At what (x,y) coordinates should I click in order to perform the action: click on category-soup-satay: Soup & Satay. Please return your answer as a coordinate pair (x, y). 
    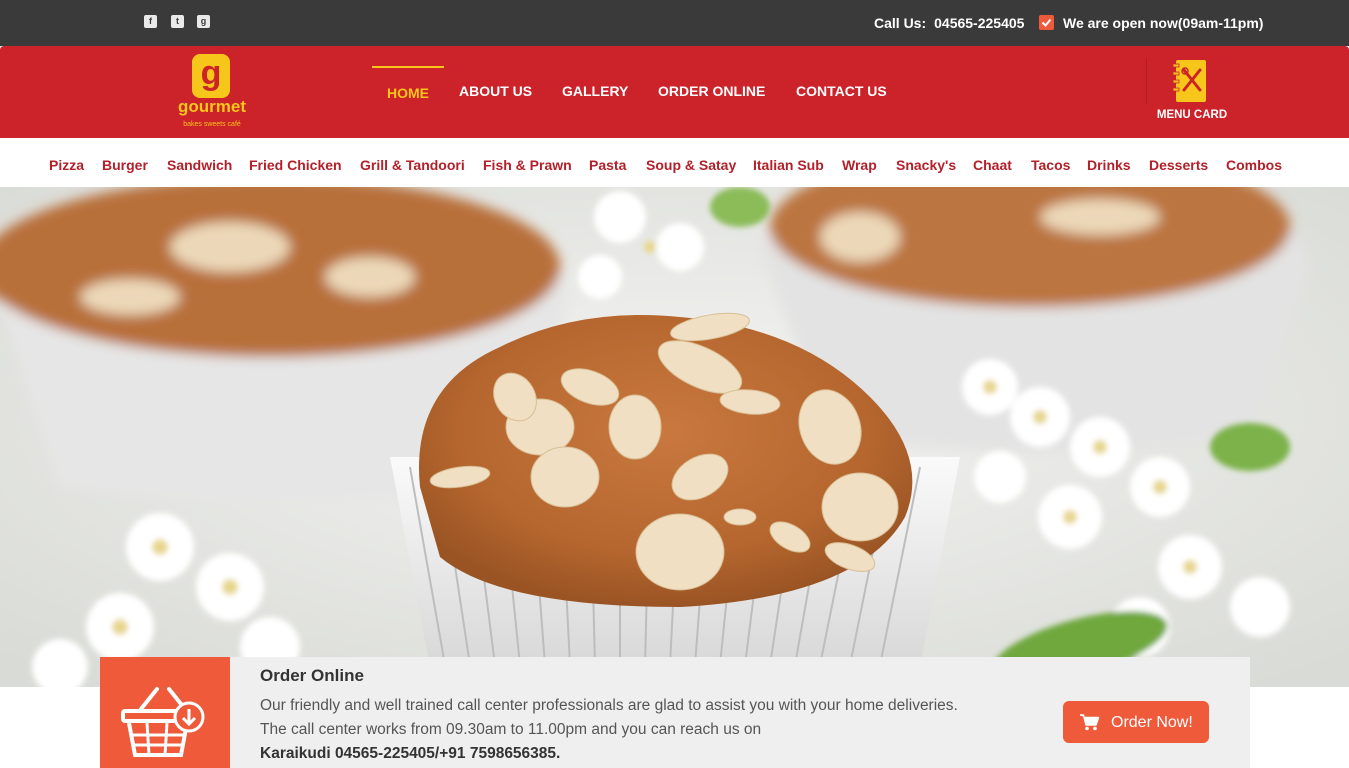
    Looking at the image, I should click on (691, 165).